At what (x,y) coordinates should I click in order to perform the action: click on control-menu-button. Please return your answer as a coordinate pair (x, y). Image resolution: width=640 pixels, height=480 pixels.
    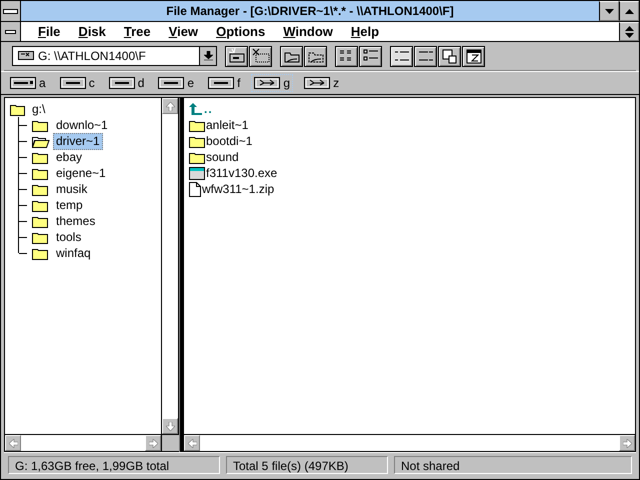
    Looking at the image, I should click on (11, 11).